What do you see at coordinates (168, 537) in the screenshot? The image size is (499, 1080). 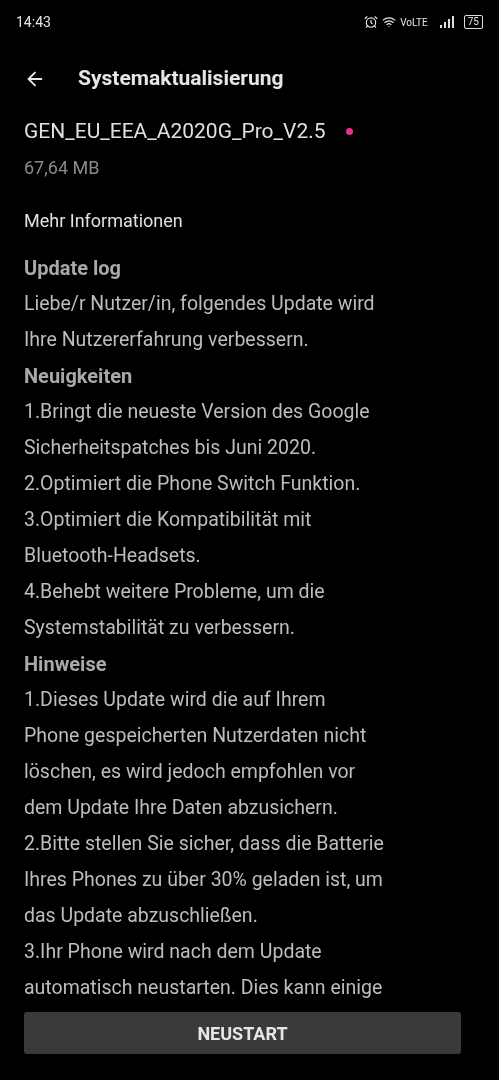 I see `paragraph: 3.Optimiert die Kompatibilität mit Bluetooth-Headsets.` at bounding box center [168, 537].